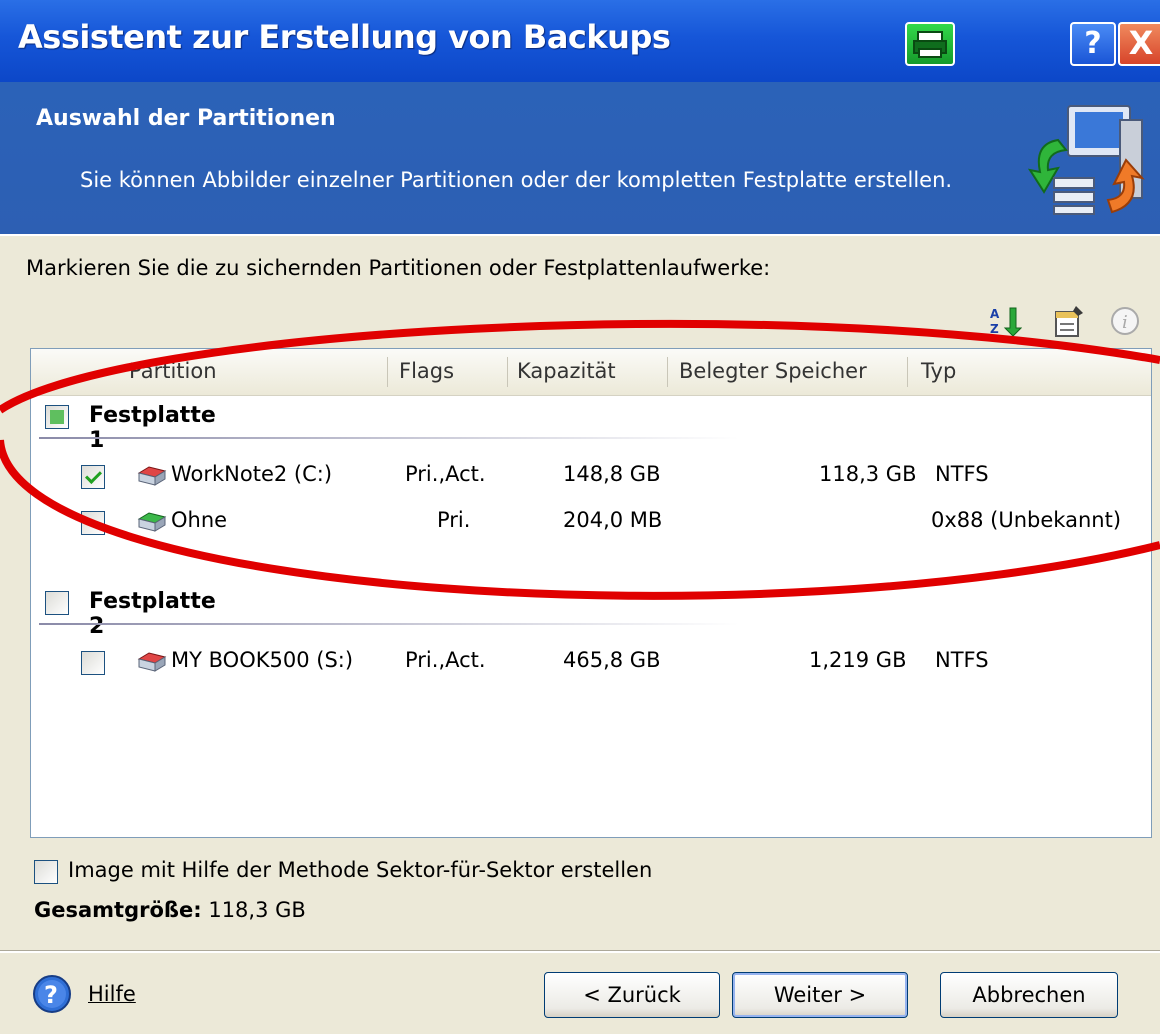 This screenshot has height=1034, width=1160. I want to click on partition-name: MY BOOK500 (S:), so click(262, 660).